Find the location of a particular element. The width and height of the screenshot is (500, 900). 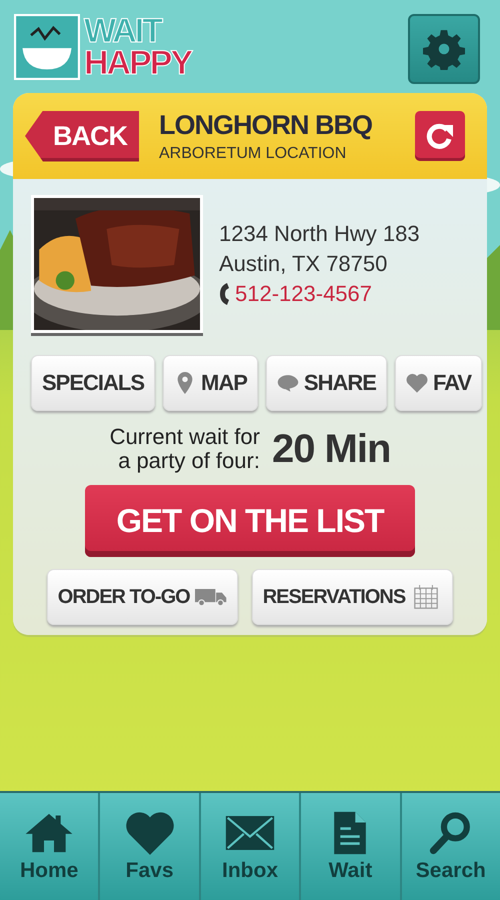

action-button: RESERVATIONS is located at coordinates (353, 597).